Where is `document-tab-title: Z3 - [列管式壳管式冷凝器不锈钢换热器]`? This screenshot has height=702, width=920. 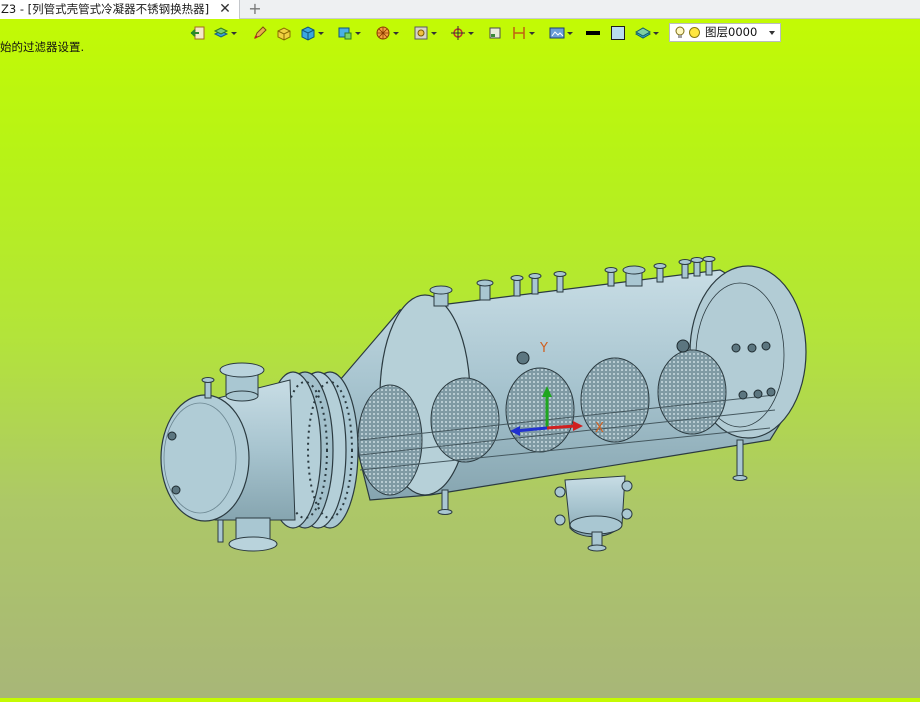
document-tab-title: Z3 - [列管式壳管式冷凝器不锈钢换热器] is located at coordinates (105, 9).